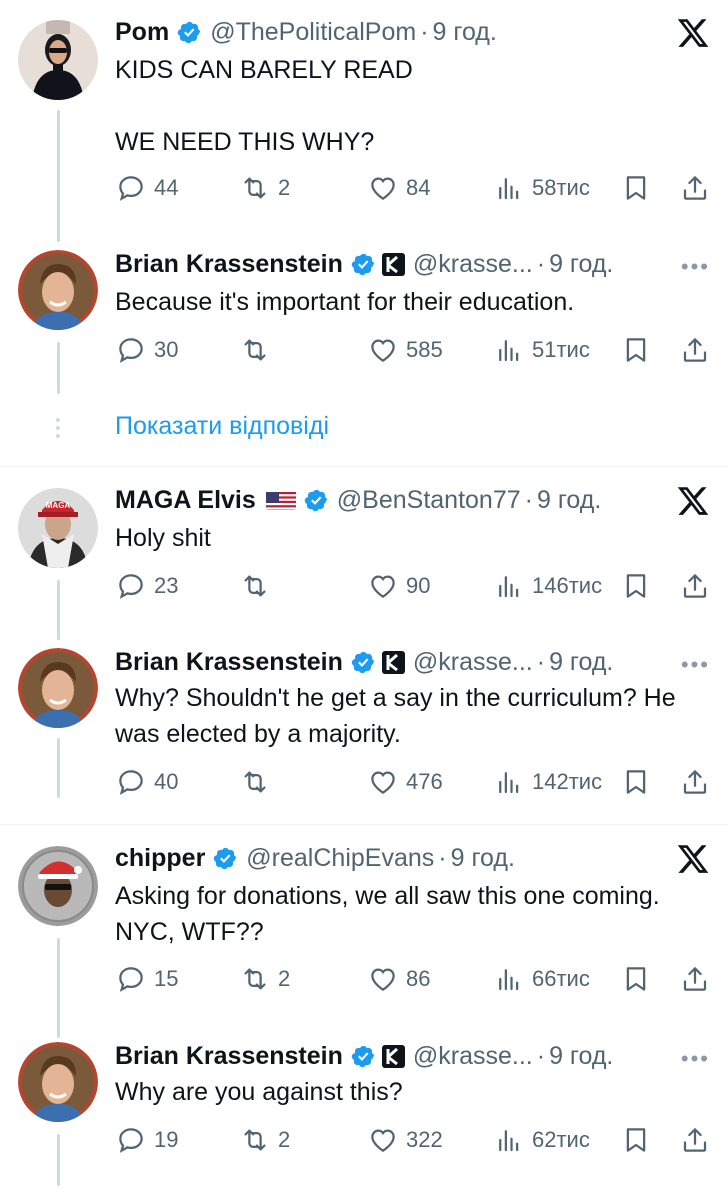 This screenshot has width=728, height=1200. I want to click on like-button: 322, so click(405, 1140).